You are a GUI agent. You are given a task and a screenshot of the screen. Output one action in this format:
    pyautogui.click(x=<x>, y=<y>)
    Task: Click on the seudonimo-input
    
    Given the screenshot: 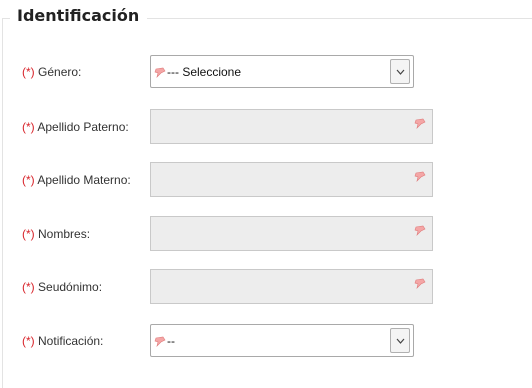 What is the action you would take?
    pyautogui.click(x=291, y=286)
    